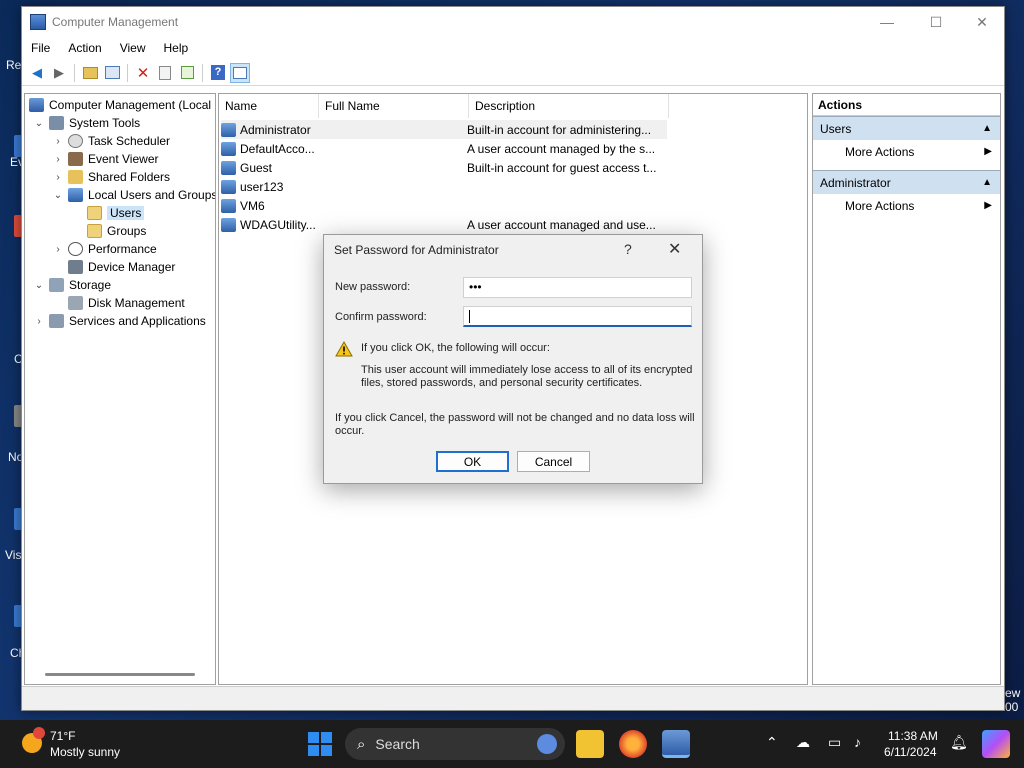  Describe the element at coordinates (90, 73) in the screenshot. I see `up-folder-icon` at that location.